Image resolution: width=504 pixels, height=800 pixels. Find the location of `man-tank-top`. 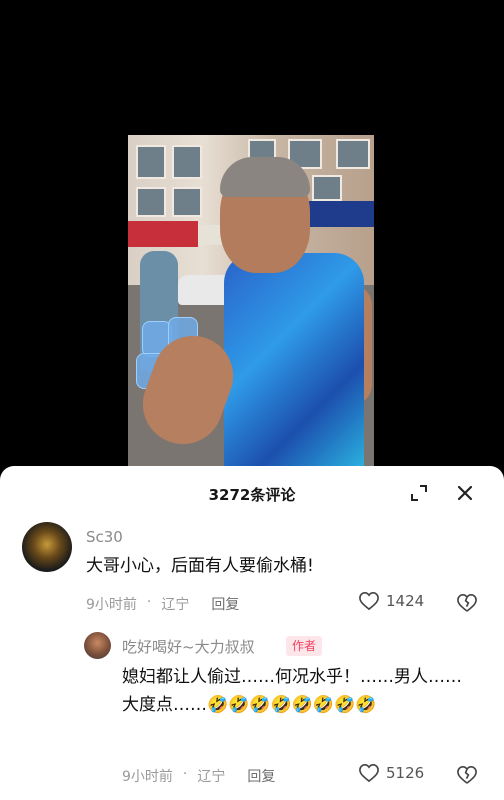

man-tank-top is located at coordinates (294, 361).